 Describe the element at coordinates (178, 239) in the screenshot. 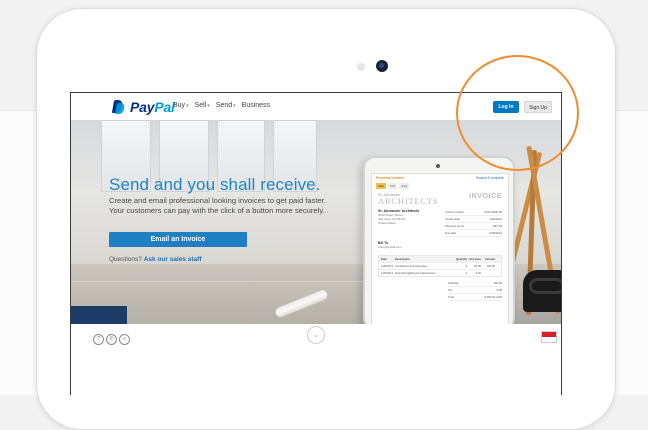

I see `email-invoice-button: Email an Invoice` at that location.